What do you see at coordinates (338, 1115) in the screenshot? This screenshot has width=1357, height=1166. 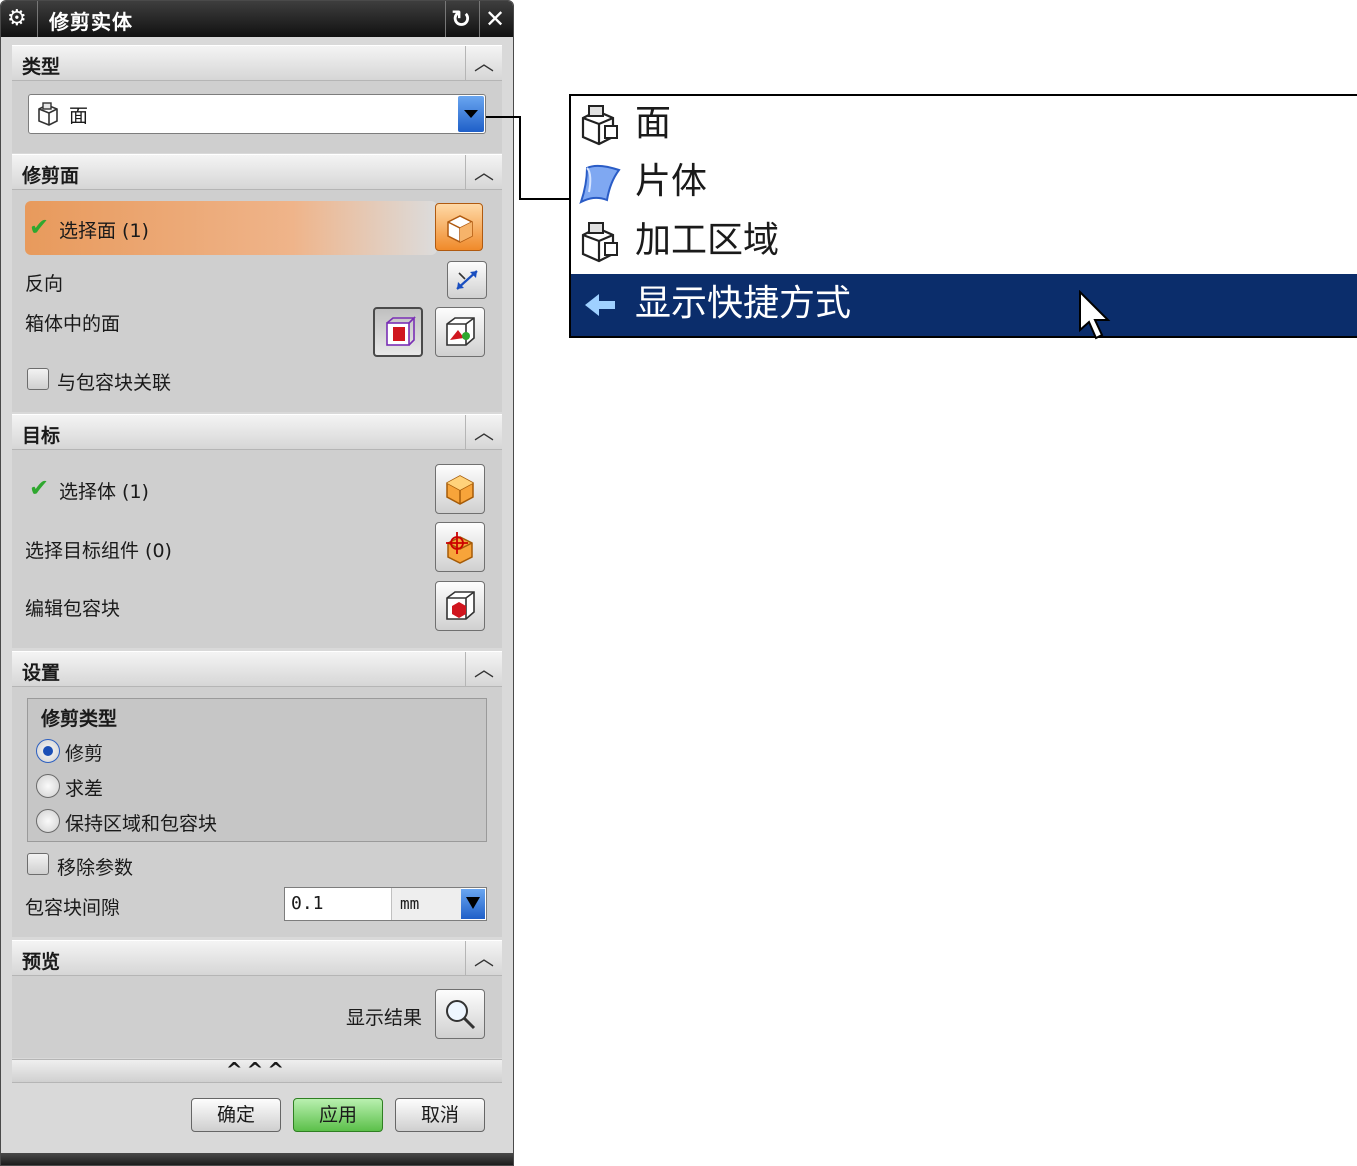 I see `apply-button: 应用` at bounding box center [338, 1115].